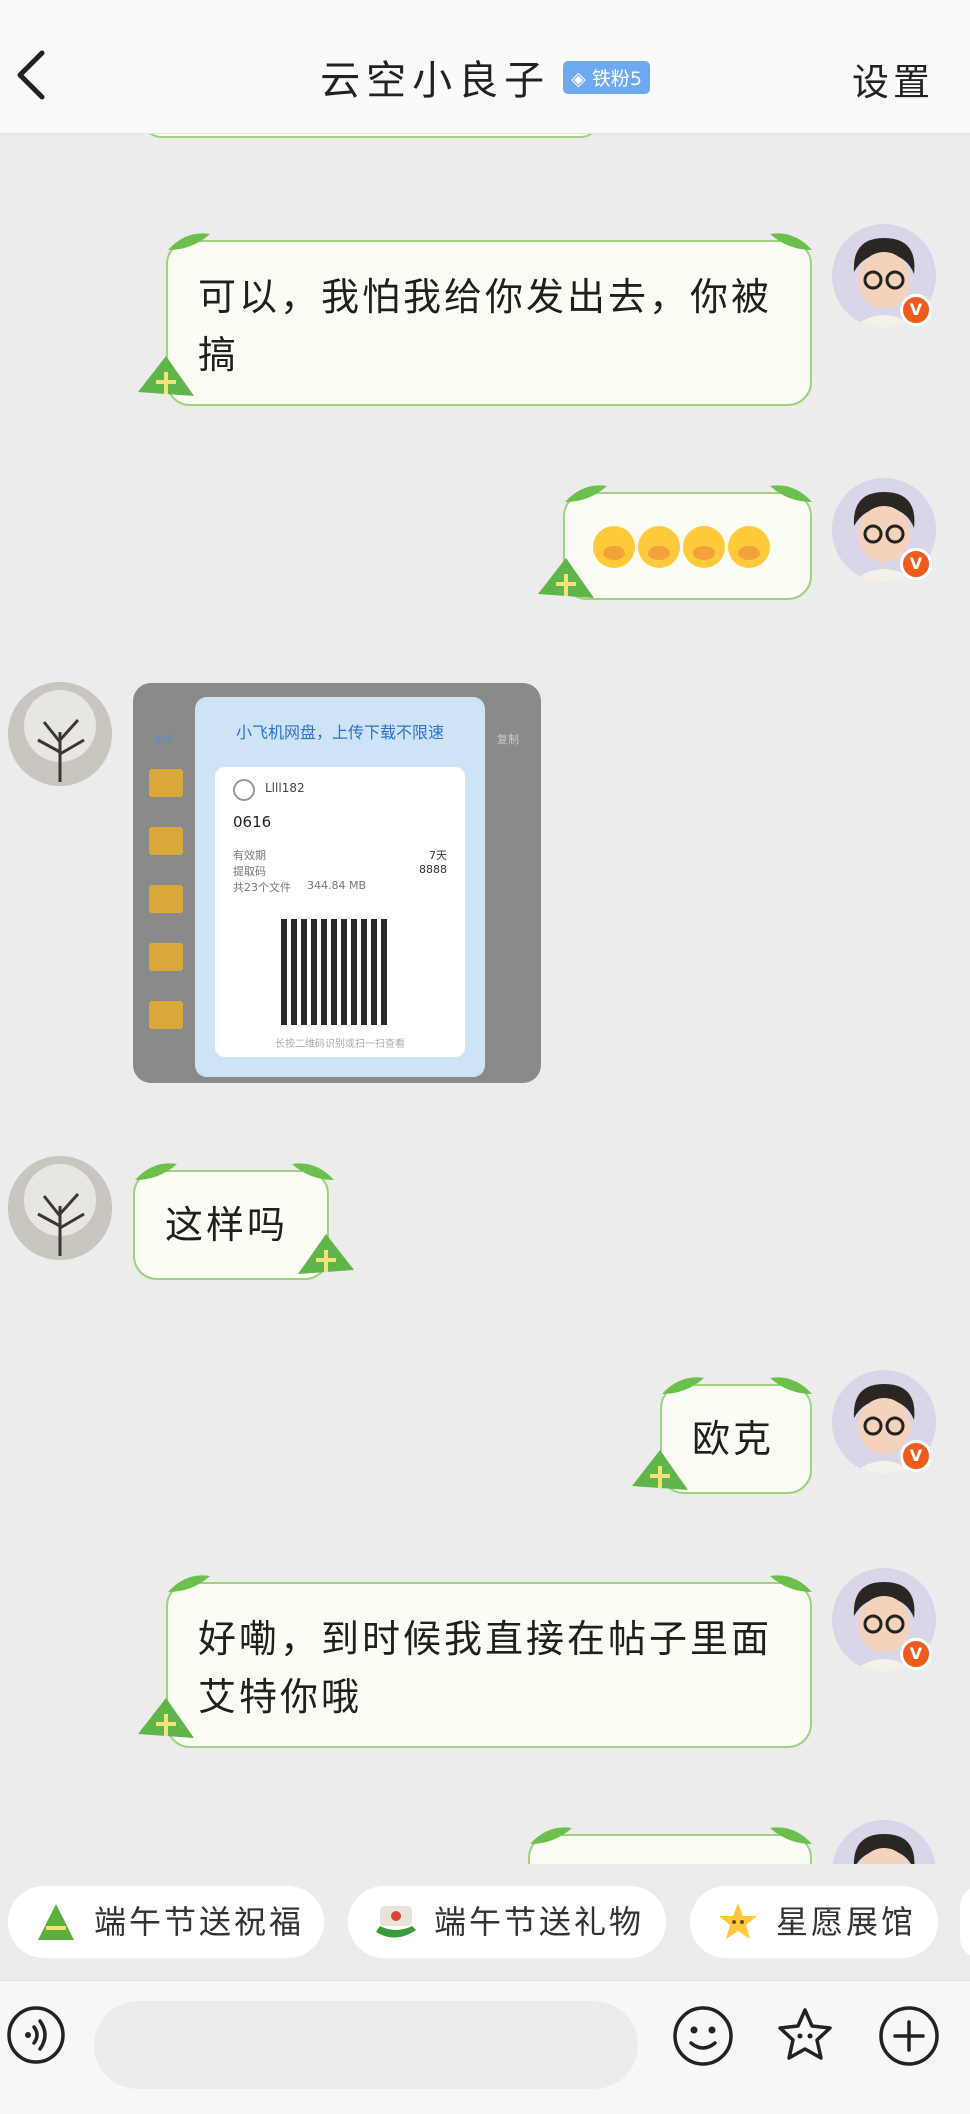 Image resolution: width=970 pixels, height=2114 pixels. What do you see at coordinates (539, 1922) in the screenshot?
I see `chip-label: 端午节送礼物` at bounding box center [539, 1922].